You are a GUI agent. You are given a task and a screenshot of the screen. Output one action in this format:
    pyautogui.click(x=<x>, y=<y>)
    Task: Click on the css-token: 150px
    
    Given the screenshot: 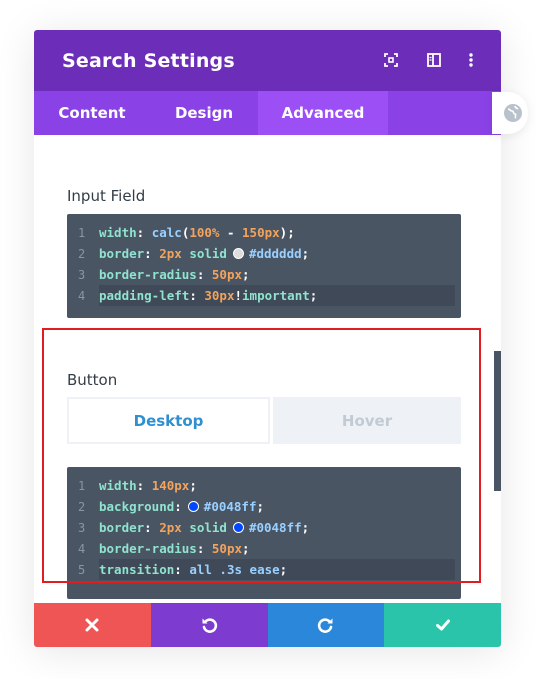 What is the action you would take?
    pyautogui.click(x=261, y=232)
    